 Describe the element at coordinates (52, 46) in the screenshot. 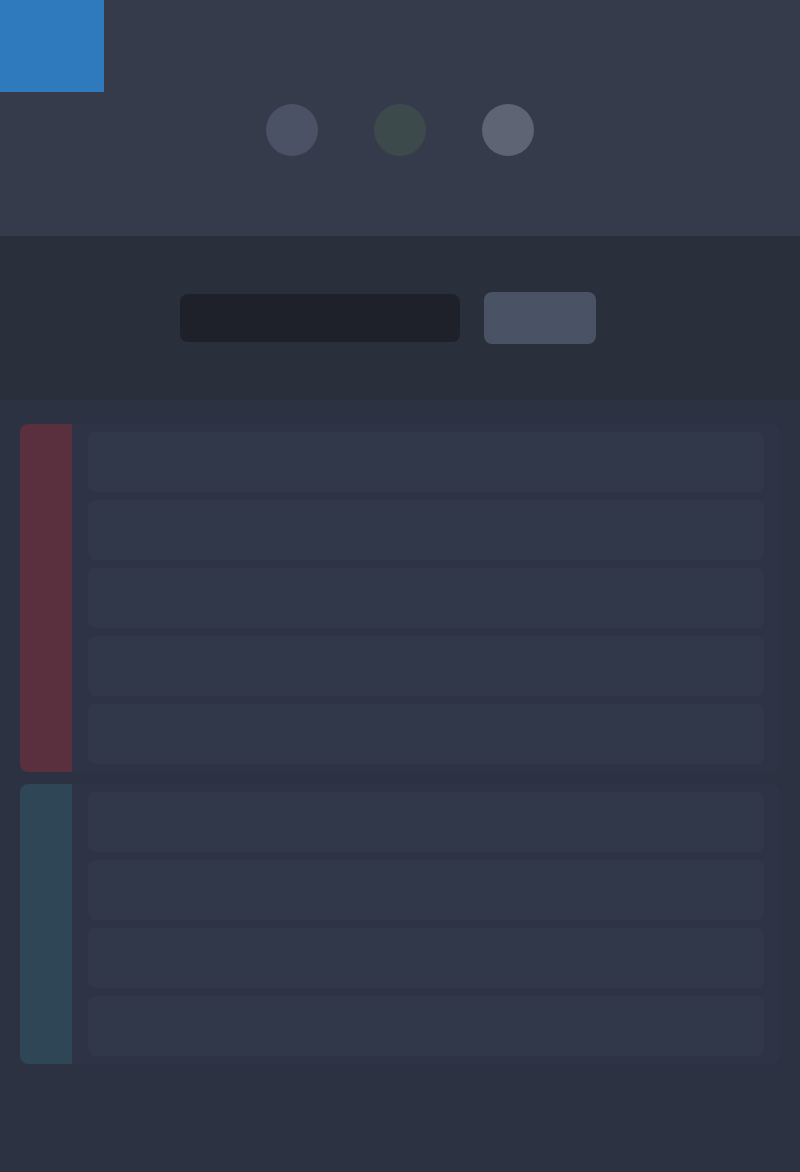

I see `app-logo-icon` at that location.